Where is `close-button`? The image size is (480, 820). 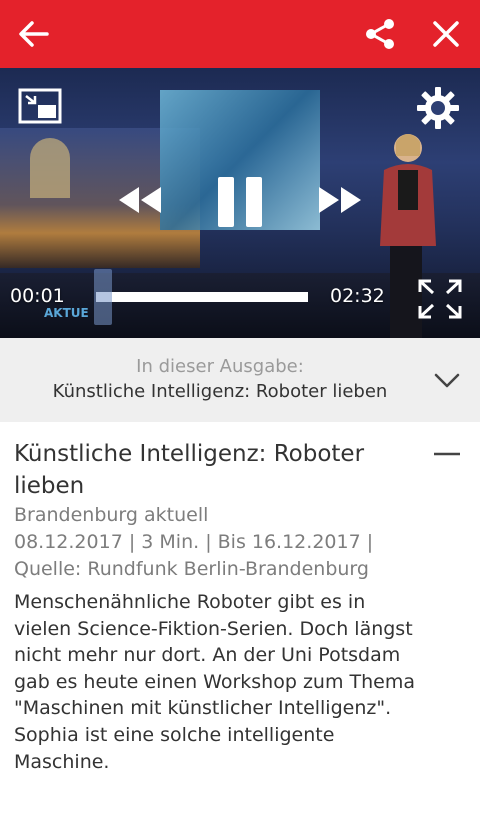
close-button is located at coordinates (446, 34).